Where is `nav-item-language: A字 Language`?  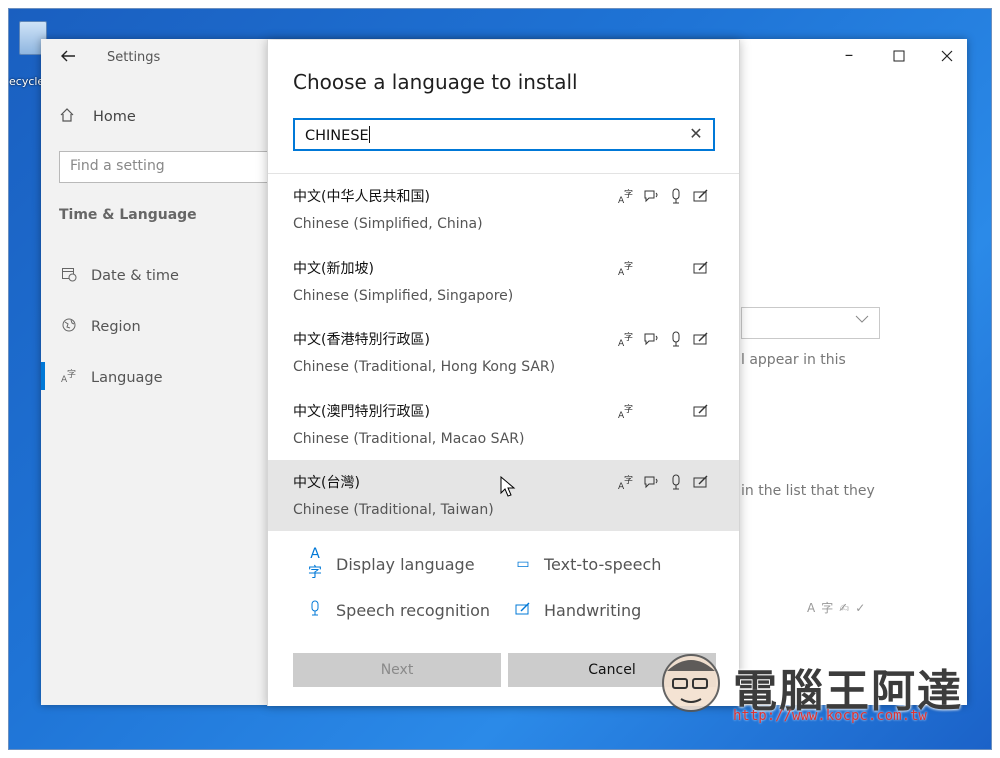 nav-item-language: A字 Language is located at coordinates (111, 378).